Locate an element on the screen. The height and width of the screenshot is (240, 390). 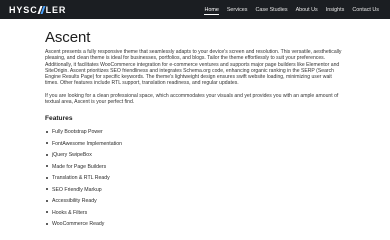
site-logo: HYSC LER is located at coordinates (37, 10).